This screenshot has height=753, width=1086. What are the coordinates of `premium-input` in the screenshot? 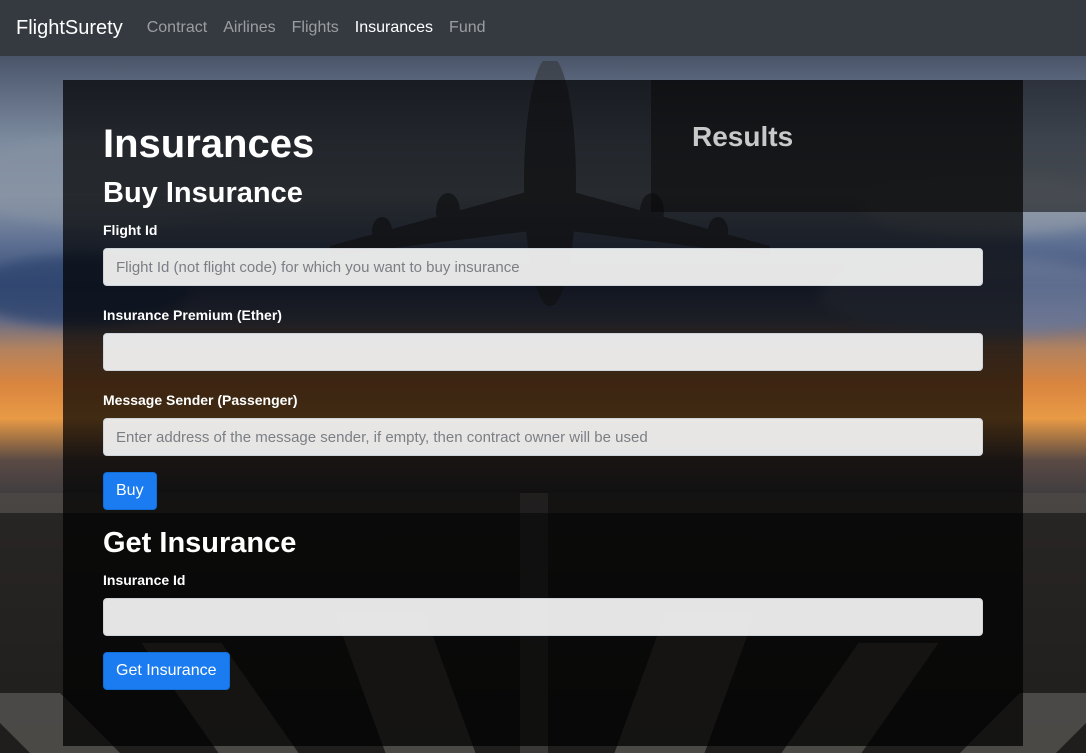 It's located at (543, 352).